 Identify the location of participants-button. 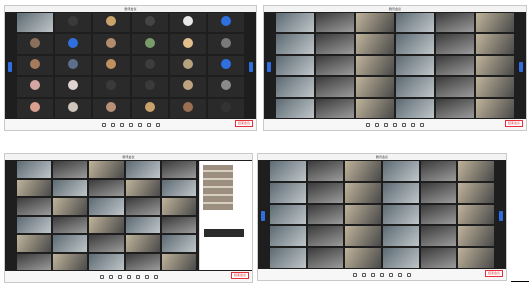
(382, 274).